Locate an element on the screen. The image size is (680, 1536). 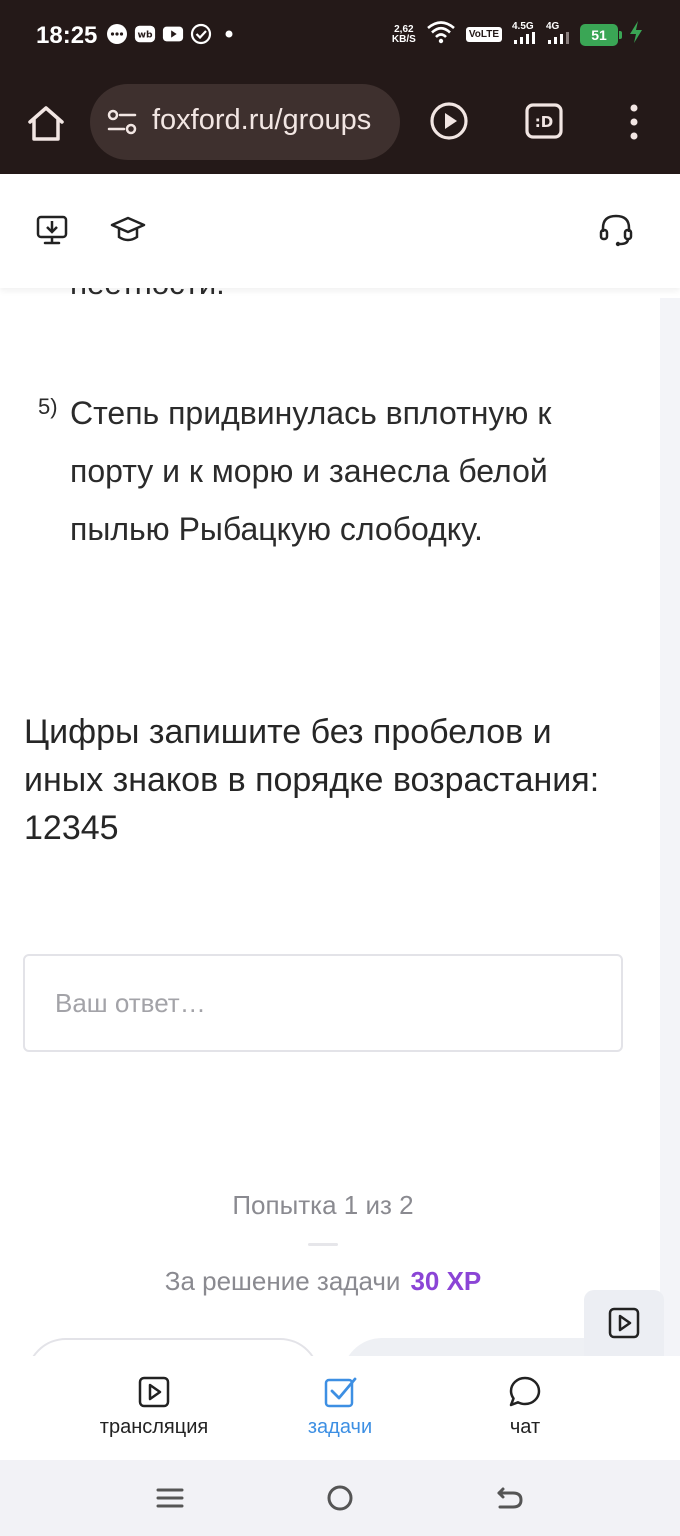
nav-chat: чат is located at coordinates (525, 1406).